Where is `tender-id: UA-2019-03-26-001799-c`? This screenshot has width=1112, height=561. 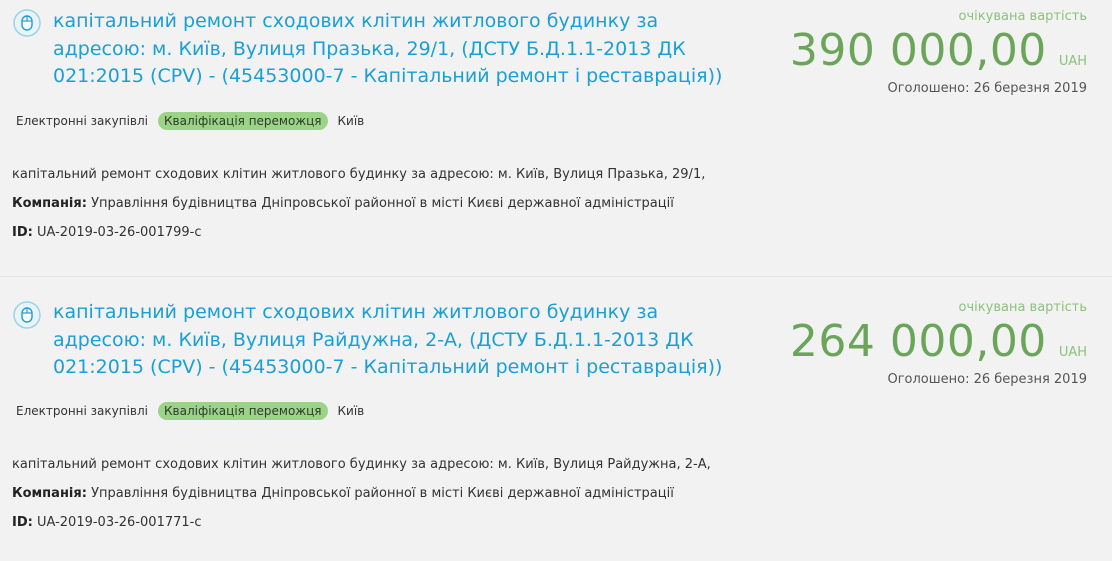 tender-id: UA-2019-03-26-001799-c is located at coordinates (119, 232).